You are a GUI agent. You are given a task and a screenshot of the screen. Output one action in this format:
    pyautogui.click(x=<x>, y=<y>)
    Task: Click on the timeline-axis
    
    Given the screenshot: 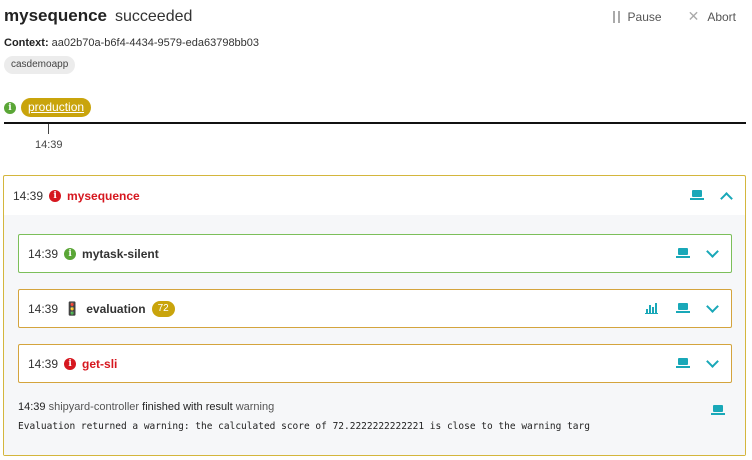 What is the action you would take?
    pyautogui.click(x=375, y=123)
    